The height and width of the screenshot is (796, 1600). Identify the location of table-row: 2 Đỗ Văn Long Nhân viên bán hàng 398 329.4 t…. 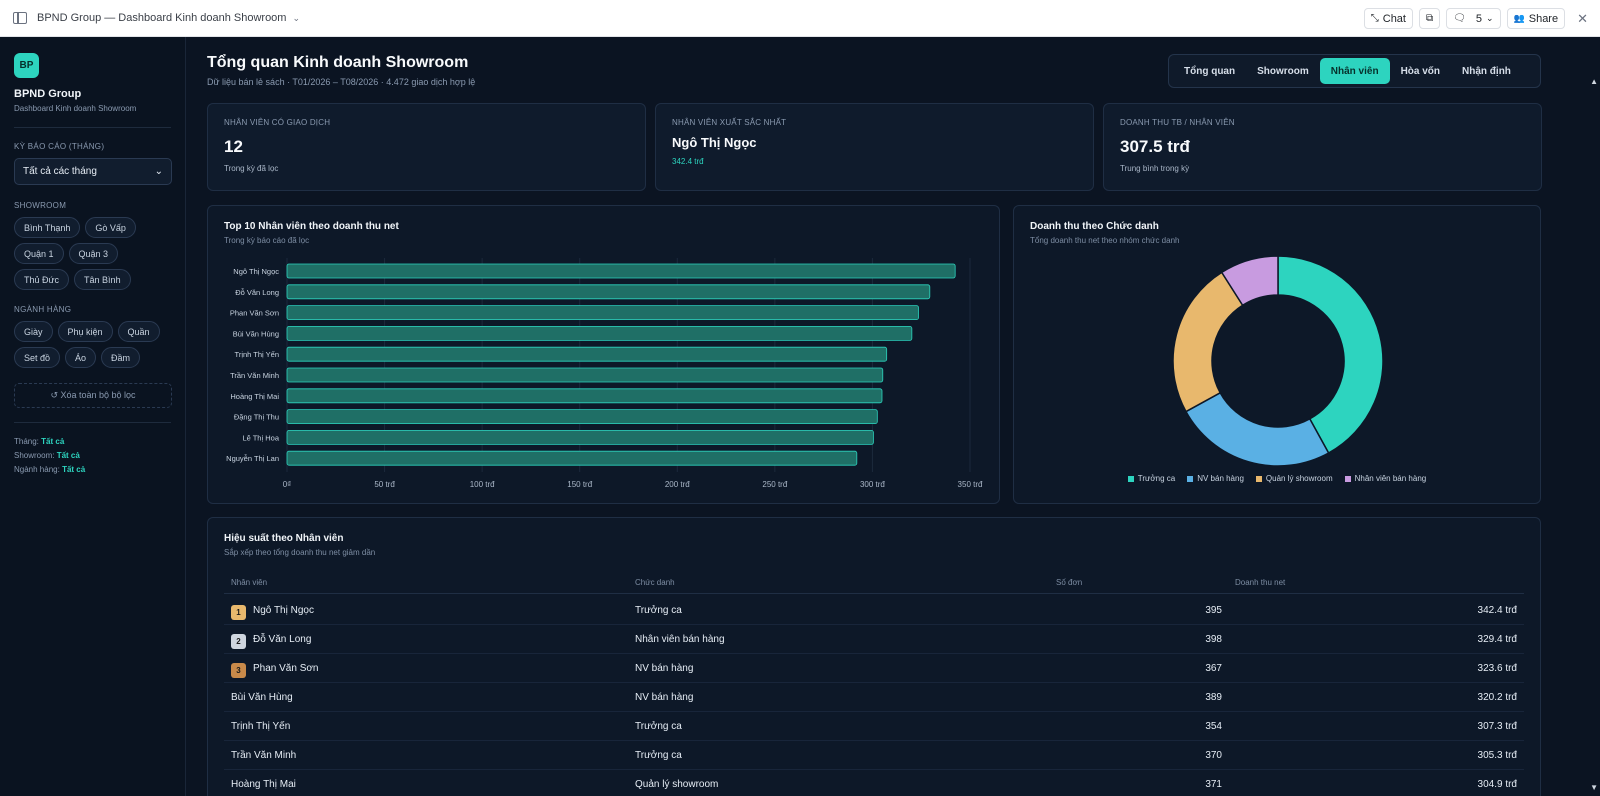
(874, 639).